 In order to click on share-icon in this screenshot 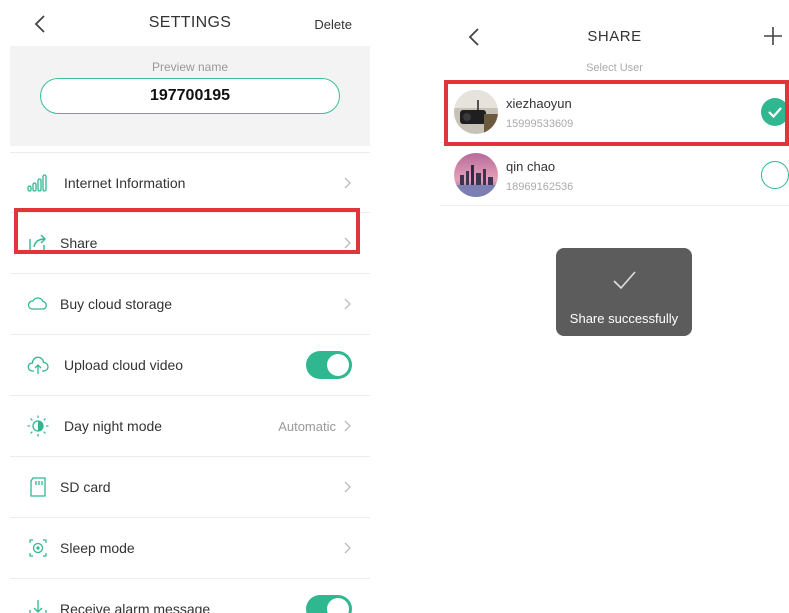, I will do `click(37, 243)`.